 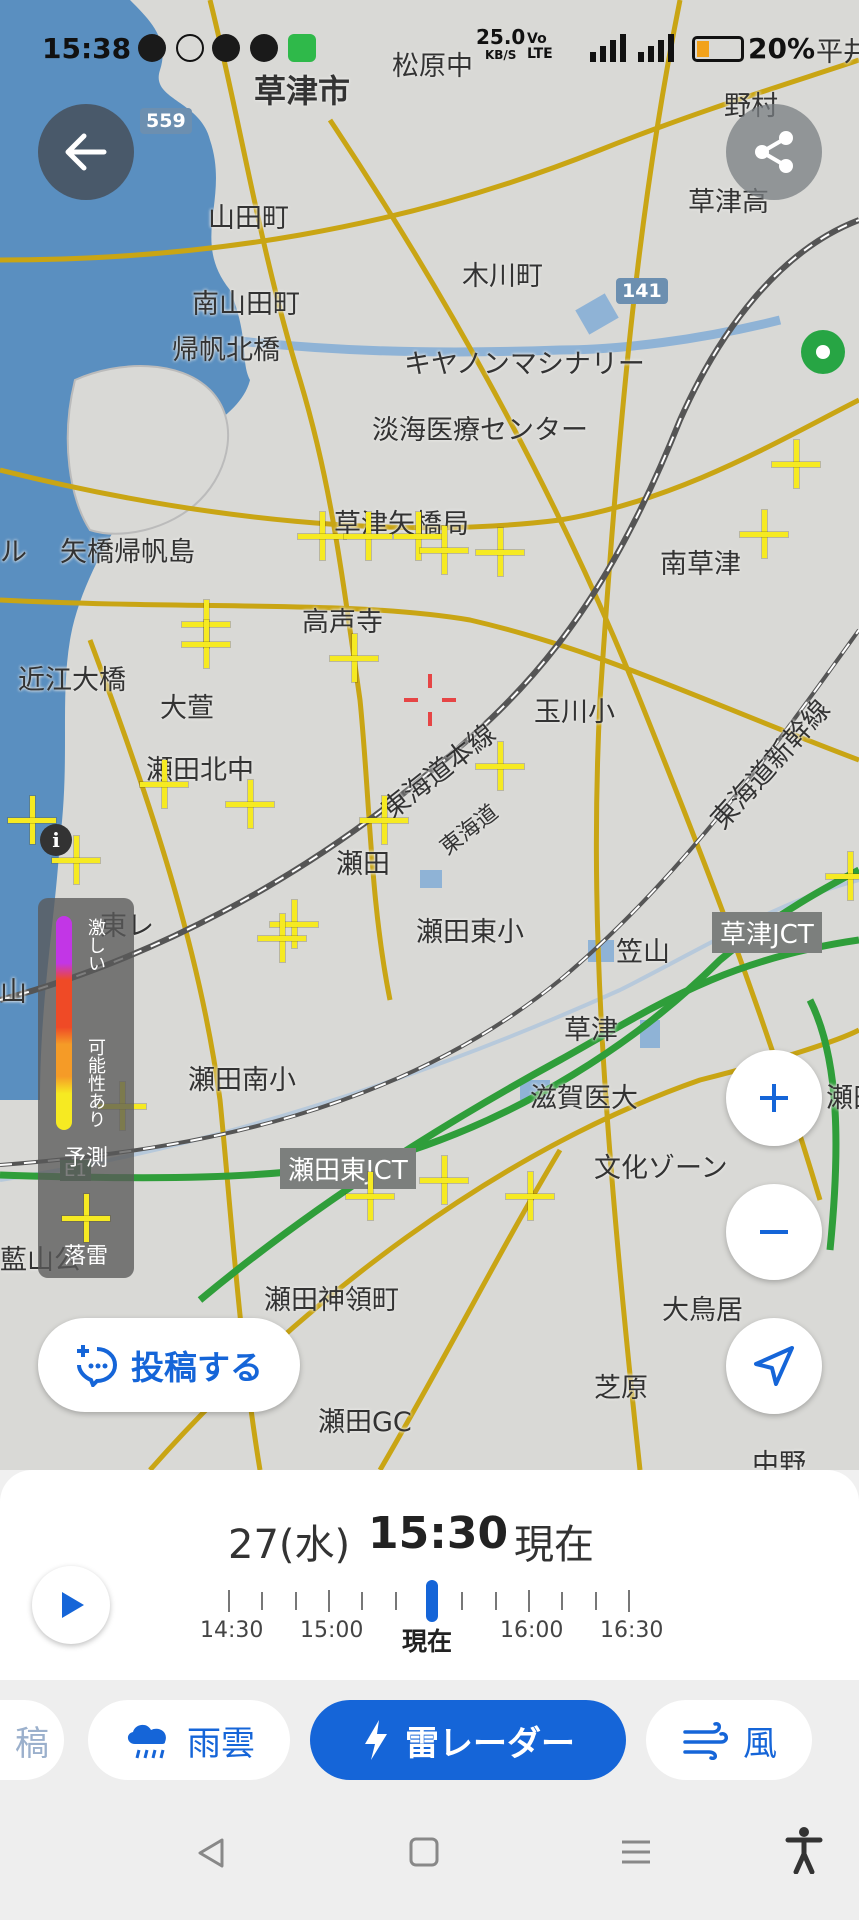 What do you see at coordinates (729, 1740) in the screenshot?
I see `tab-wind: 風` at bounding box center [729, 1740].